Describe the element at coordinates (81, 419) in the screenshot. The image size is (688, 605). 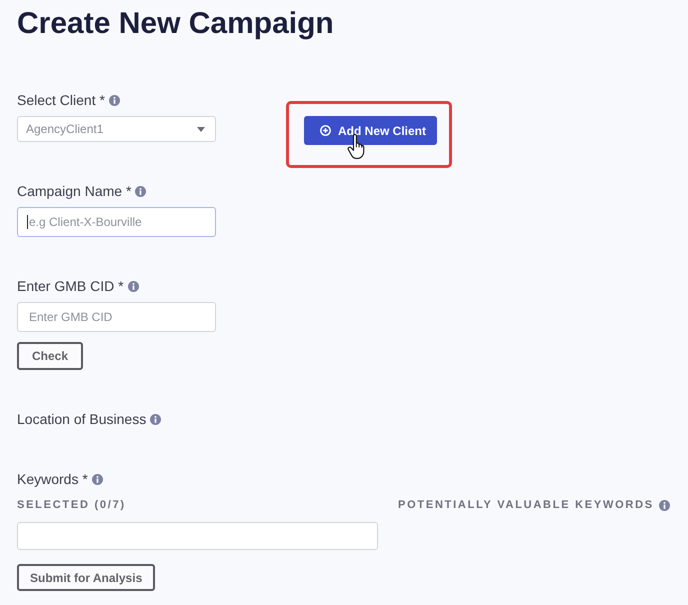
I see `field-label: Location of Business` at that location.